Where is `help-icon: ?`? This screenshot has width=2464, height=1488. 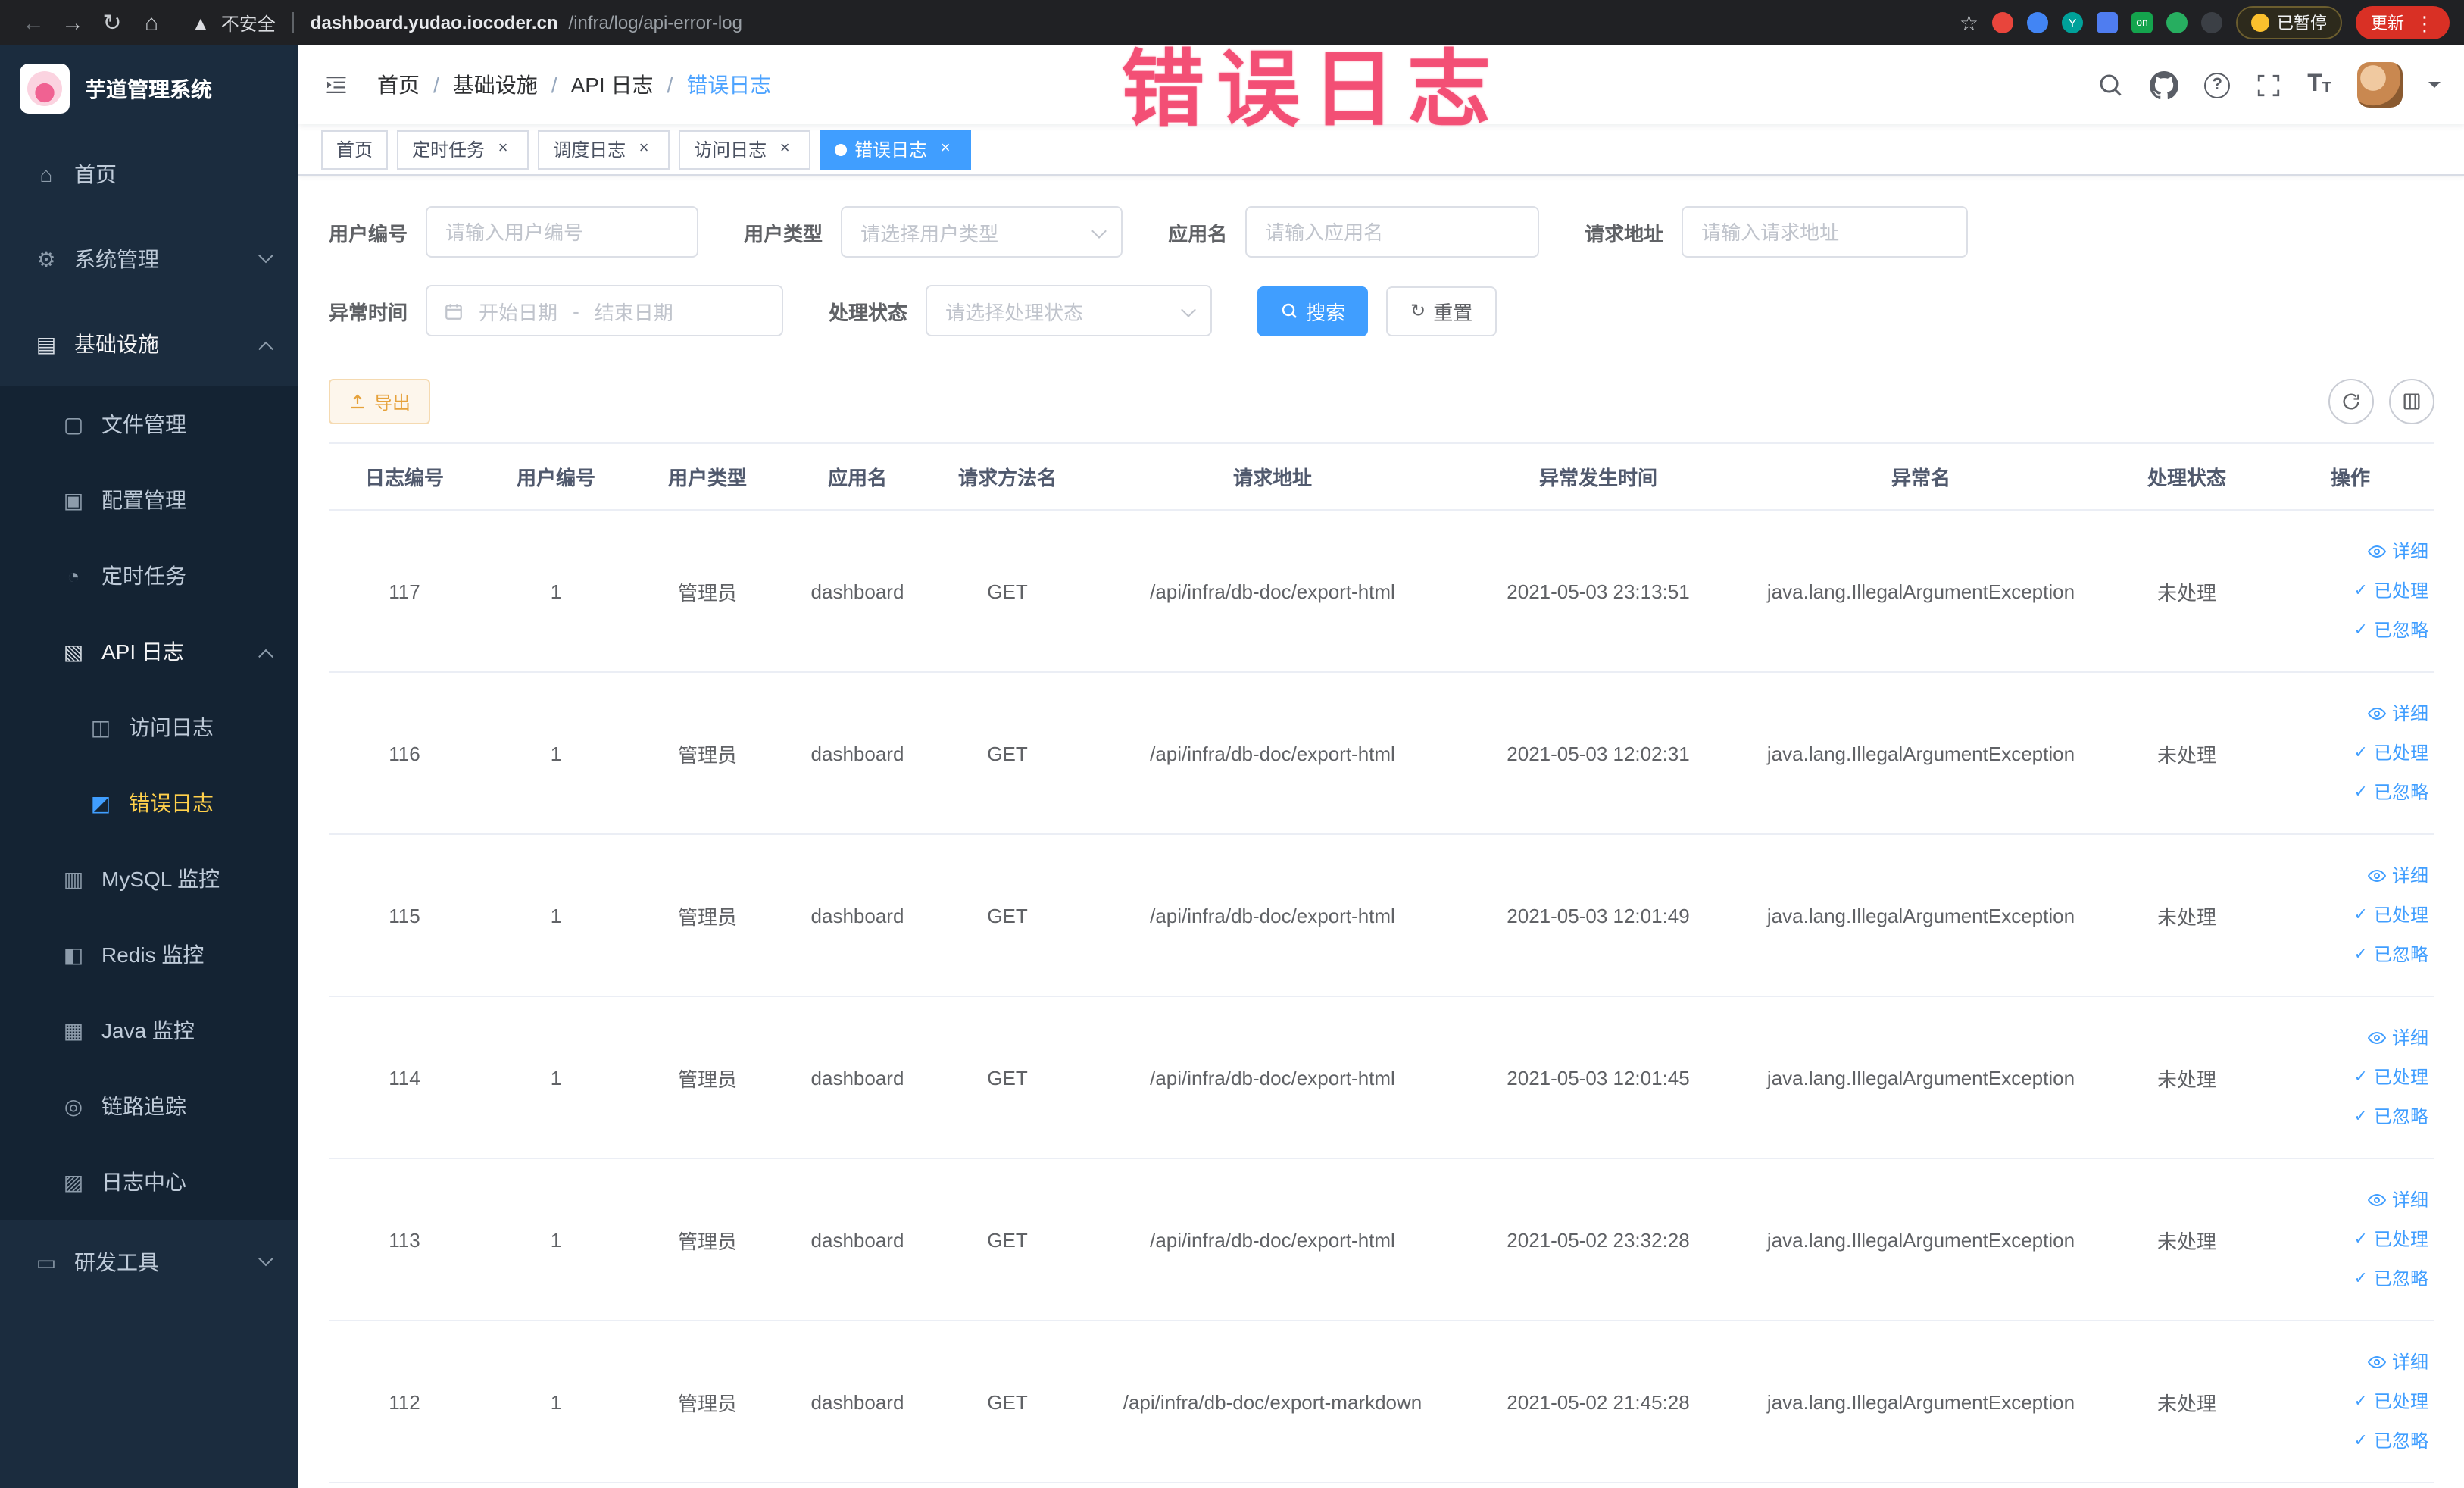 help-icon: ? is located at coordinates (2217, 85).